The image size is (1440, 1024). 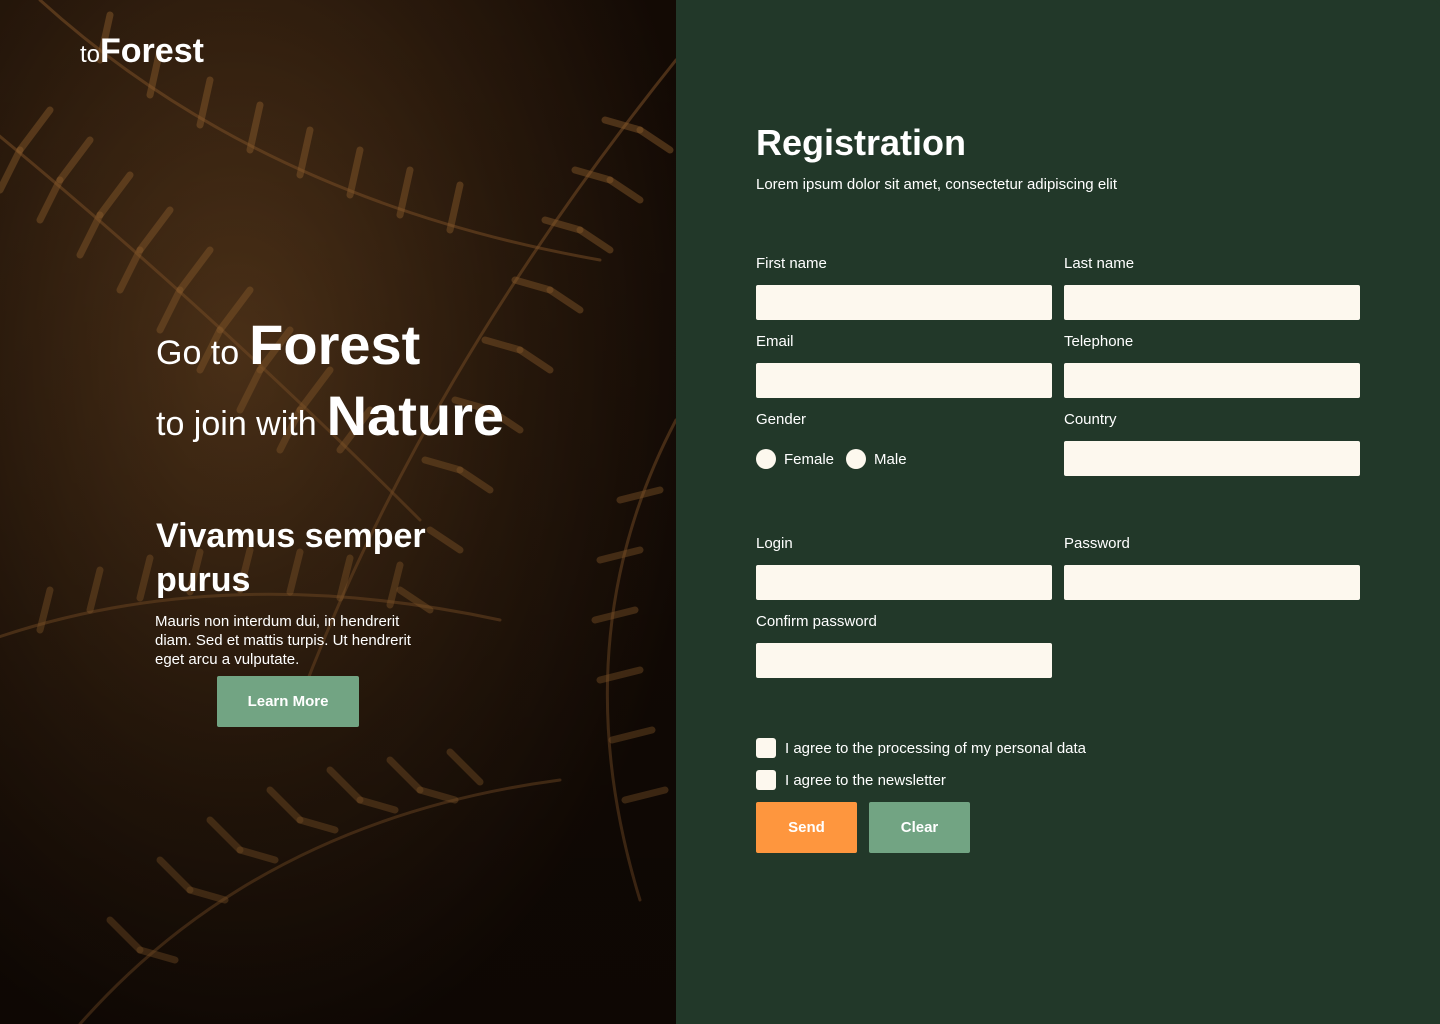 What do you see at coordinates (1097, 543) in the screenshot?
I see `password-label: Password` at bounding box center [1097, 543].